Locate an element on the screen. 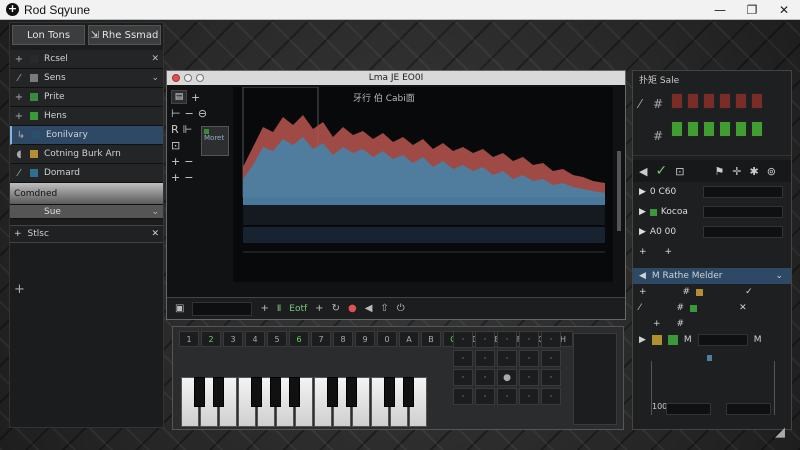  section-header: ◀ M Rathe Melder ⌄ is located at coordinates (712, 276).